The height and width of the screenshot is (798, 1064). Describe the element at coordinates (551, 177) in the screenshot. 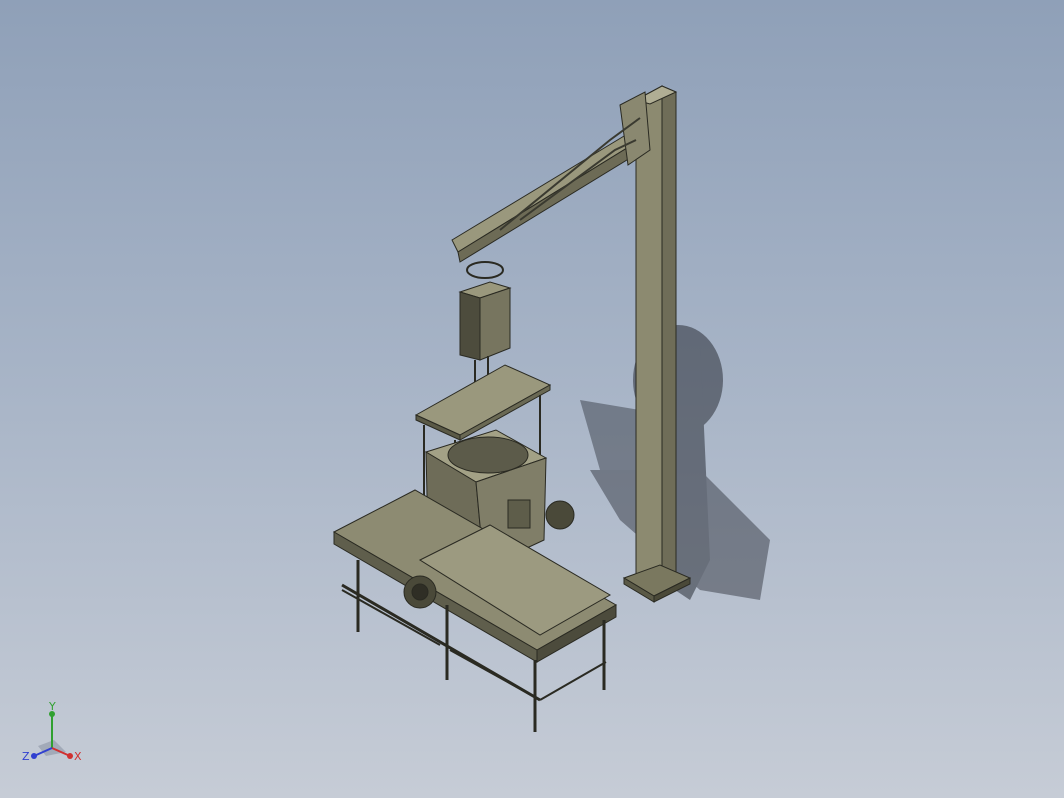

I see `jib-arm` at that location.